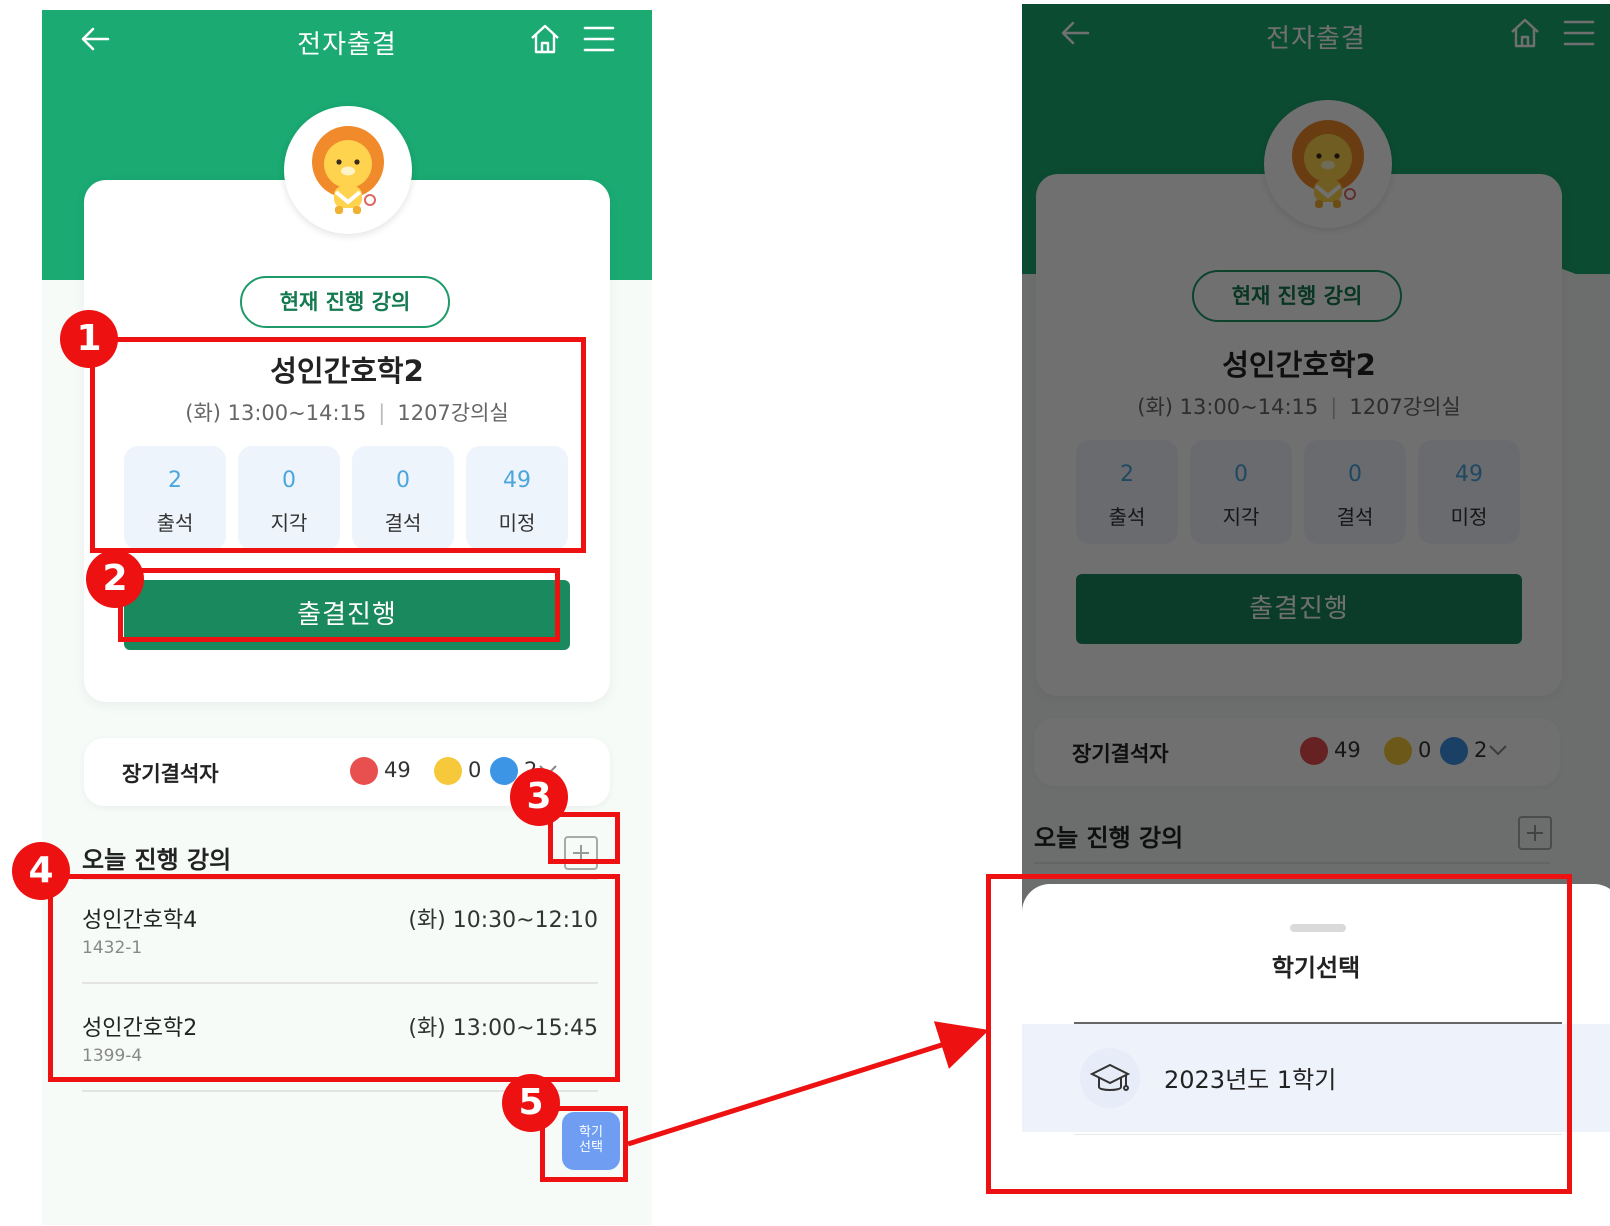 The width and height of the screenshot is (1610, 1226). What do you see at coordinates (334, 978) in the screenshot?
I see `highlight-box-today-lectures` at bounding box center [334, 978].